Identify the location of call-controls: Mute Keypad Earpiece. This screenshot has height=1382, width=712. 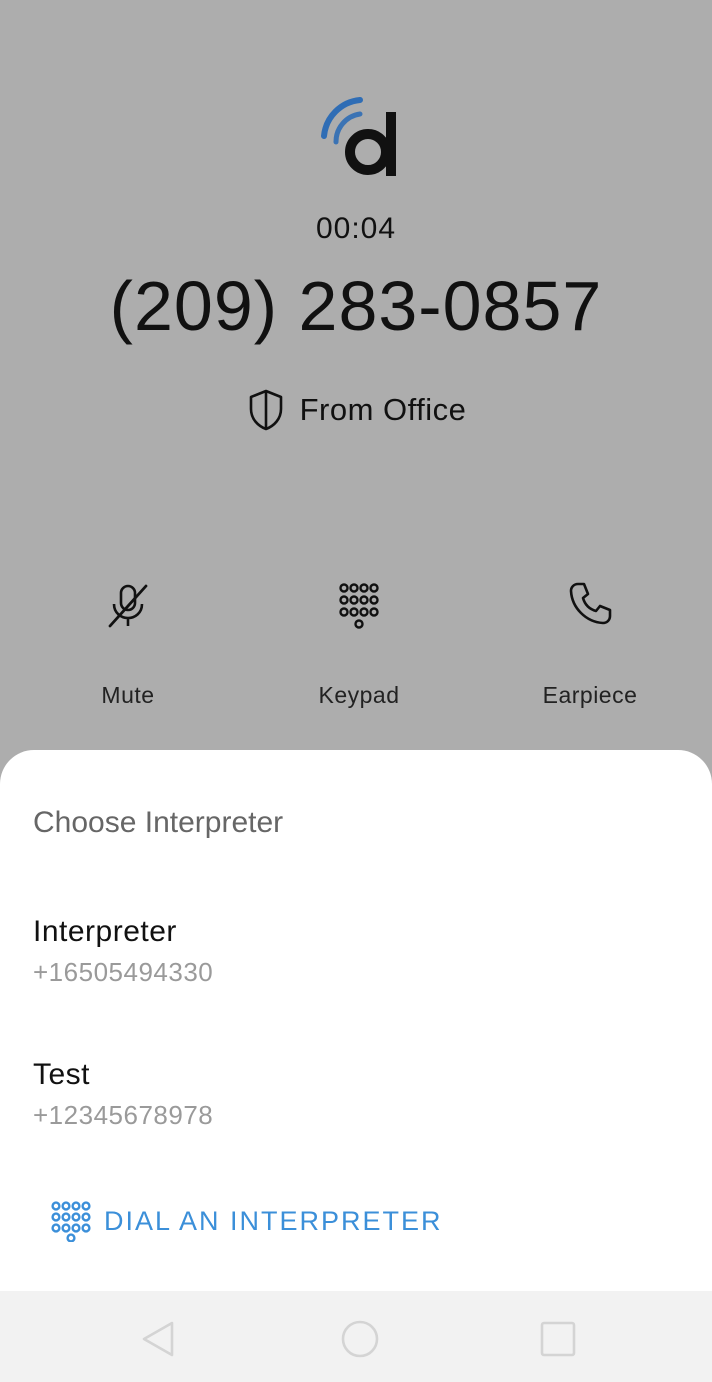
(356, 649).